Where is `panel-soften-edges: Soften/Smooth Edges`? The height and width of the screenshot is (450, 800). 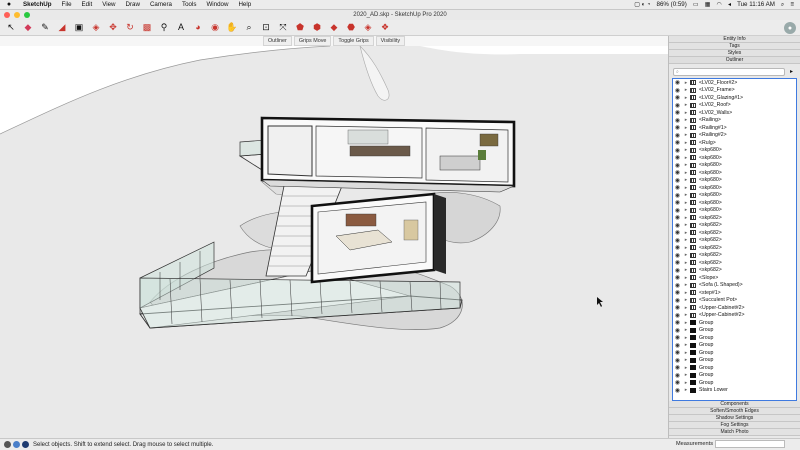 panel-soften-edges: Soften/Smooth Edges is located at coordinates (734, 411).